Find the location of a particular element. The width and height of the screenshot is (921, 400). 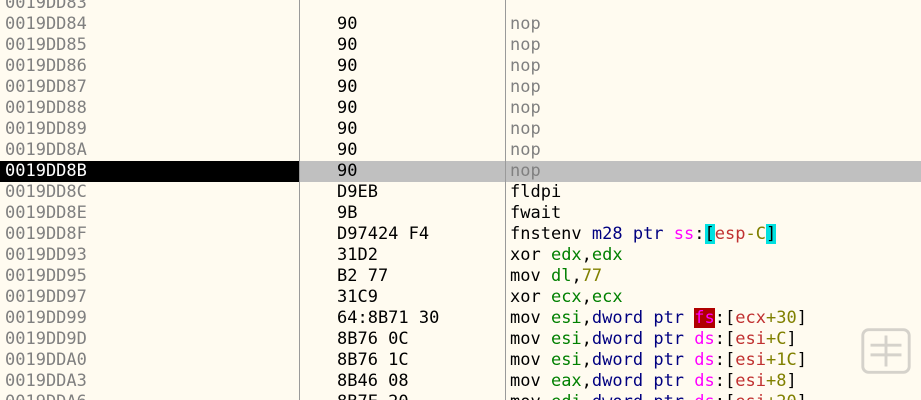

address-cell: 0019DDA6 is located at coordinates (46, 396).